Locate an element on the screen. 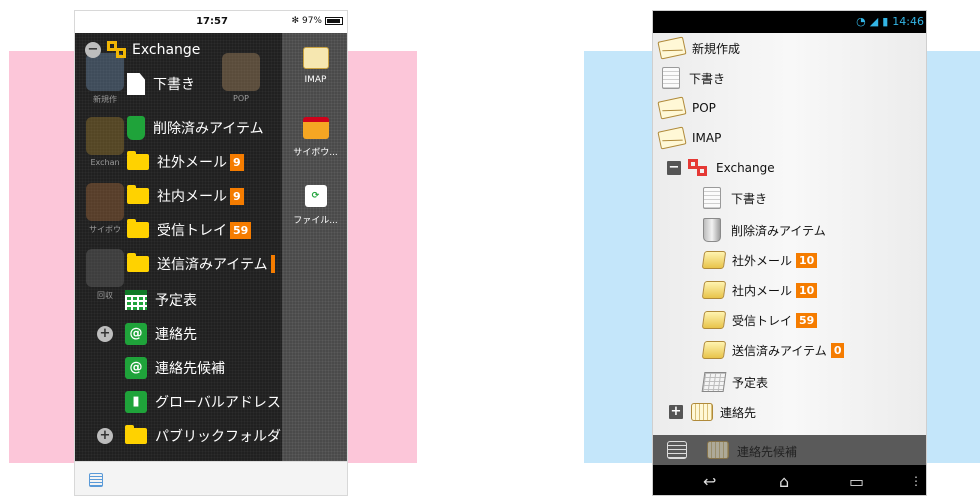 This screenshot has width=980, height=496. signal-icon: ◢ is located at coordinates (874, 21).